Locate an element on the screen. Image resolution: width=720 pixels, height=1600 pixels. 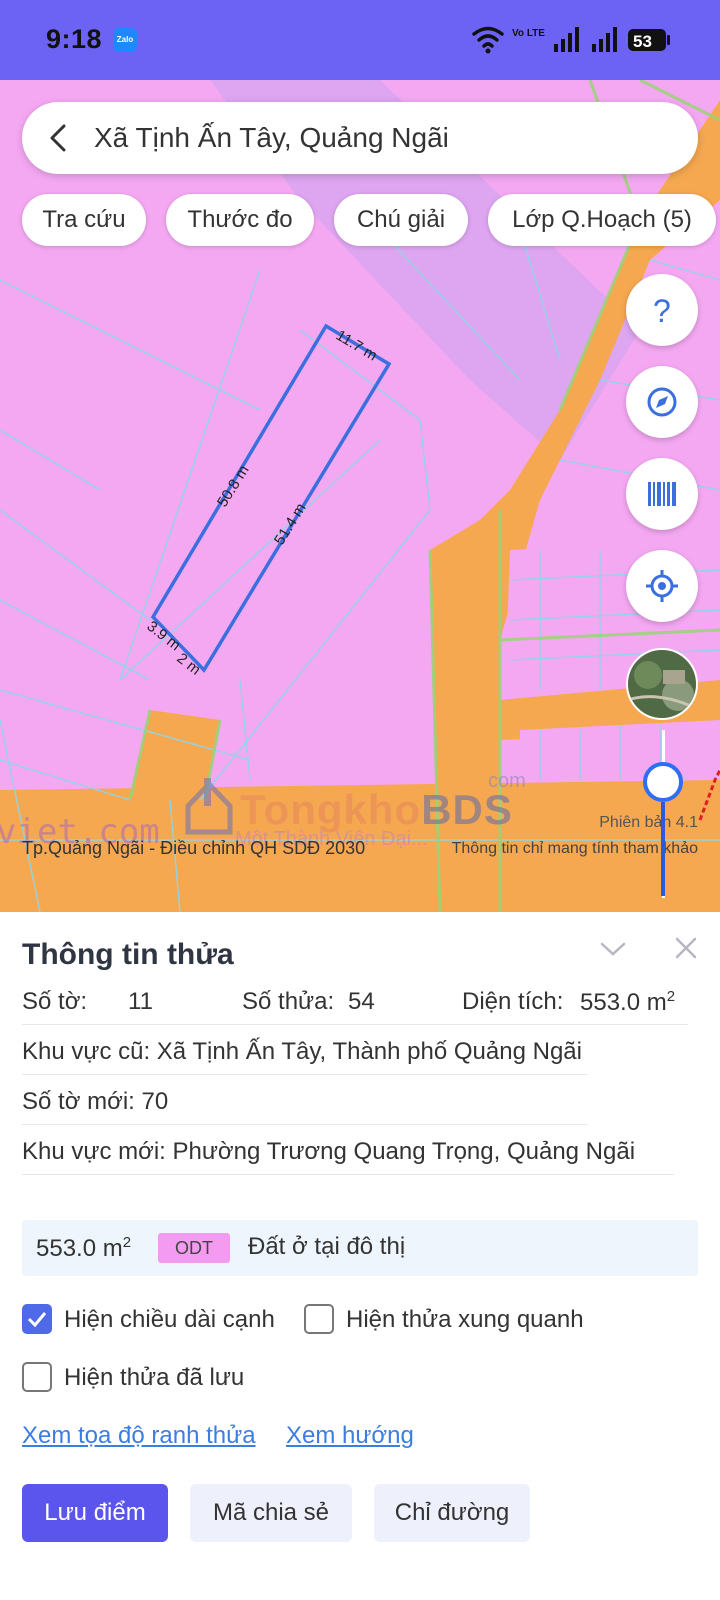
satellite-layer-button is located at coordinates (662, 684).